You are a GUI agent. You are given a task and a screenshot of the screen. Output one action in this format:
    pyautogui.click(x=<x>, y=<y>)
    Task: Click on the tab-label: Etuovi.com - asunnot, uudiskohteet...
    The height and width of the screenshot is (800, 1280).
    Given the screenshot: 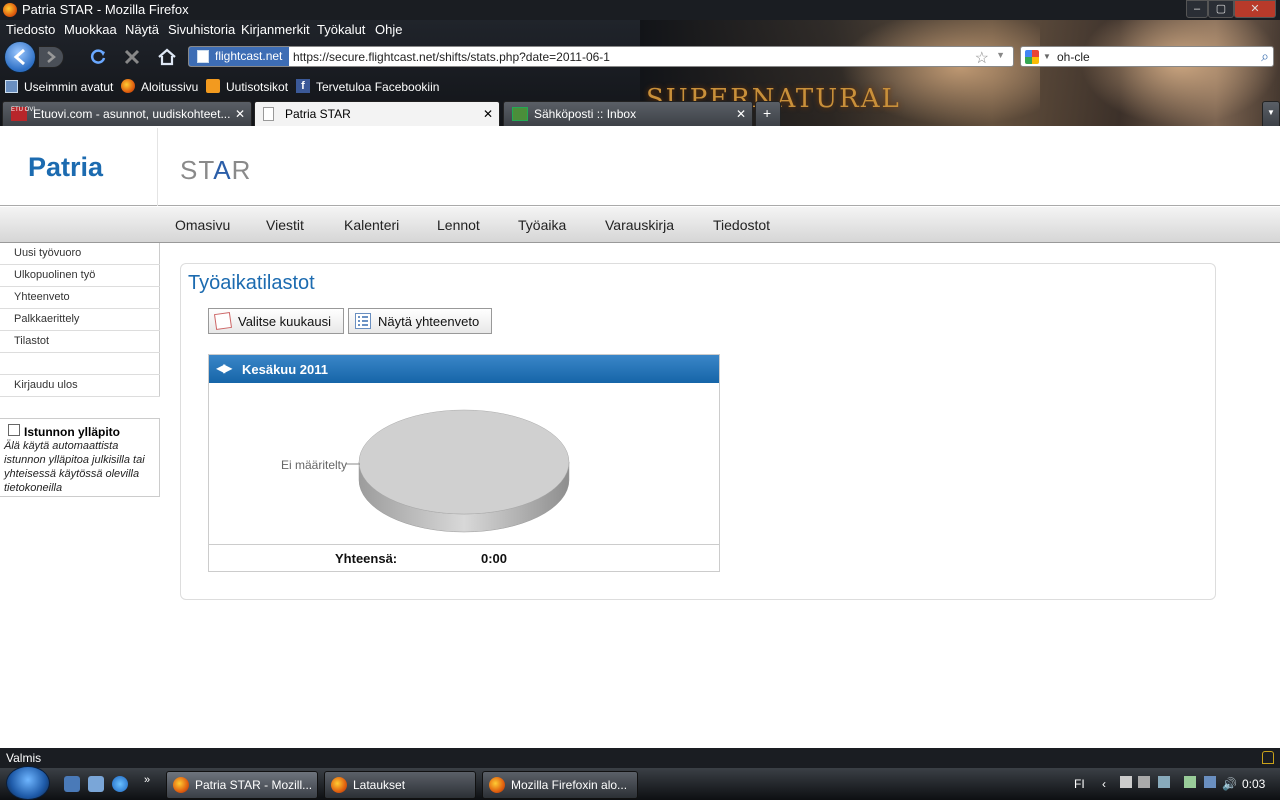 What is the action you would take?
    pyautogui.click(x=132, y=114)
    